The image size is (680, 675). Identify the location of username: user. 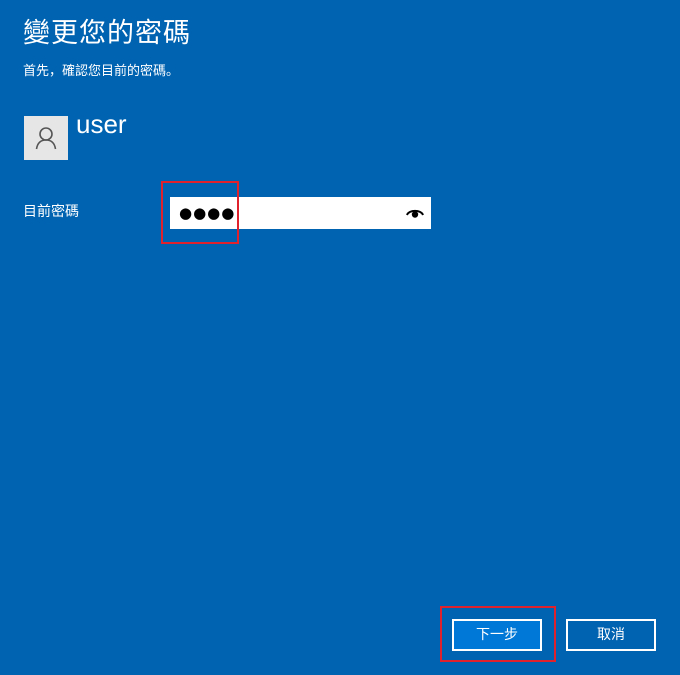
(101, 124).